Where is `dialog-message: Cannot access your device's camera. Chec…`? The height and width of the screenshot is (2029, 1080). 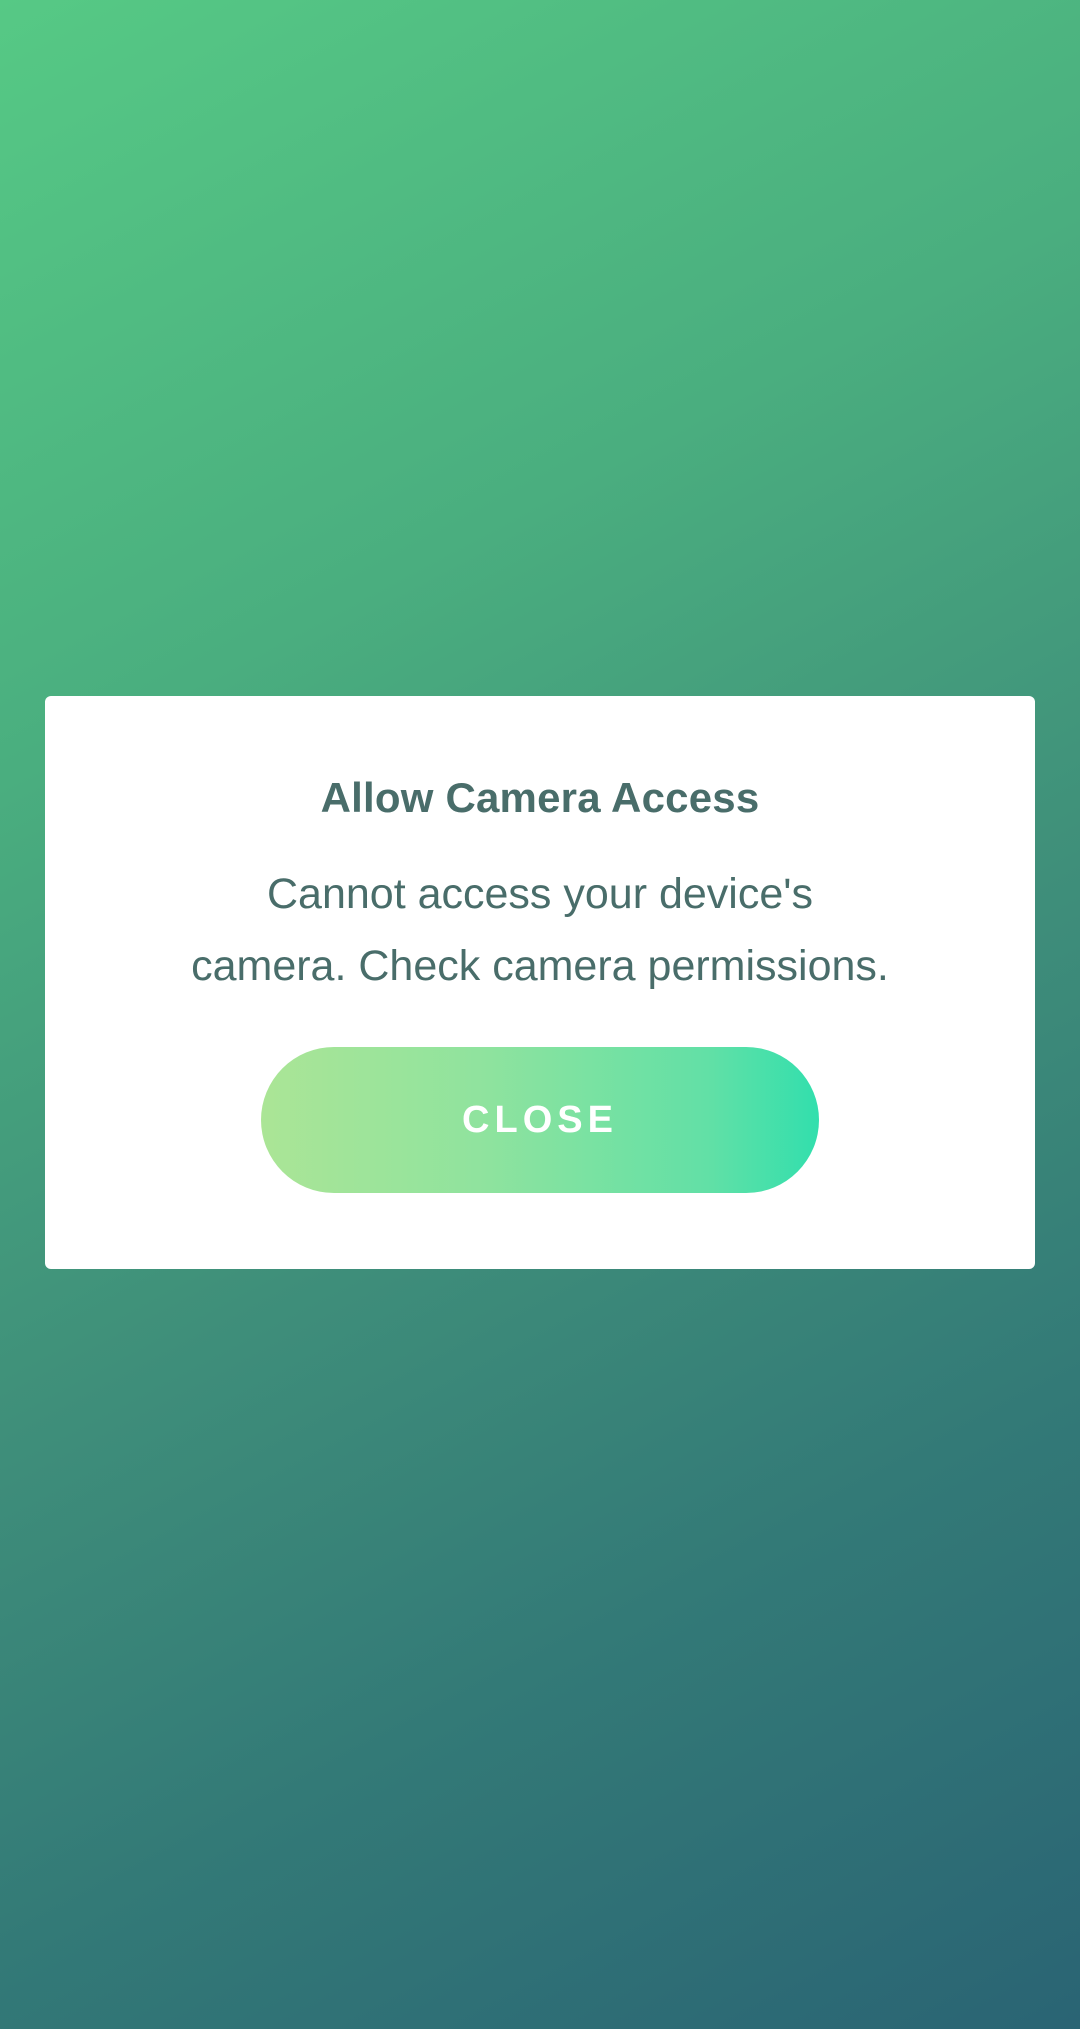 dialog-message: Cannot access your device's camera. Chec… is located at coordinates (540, 930).